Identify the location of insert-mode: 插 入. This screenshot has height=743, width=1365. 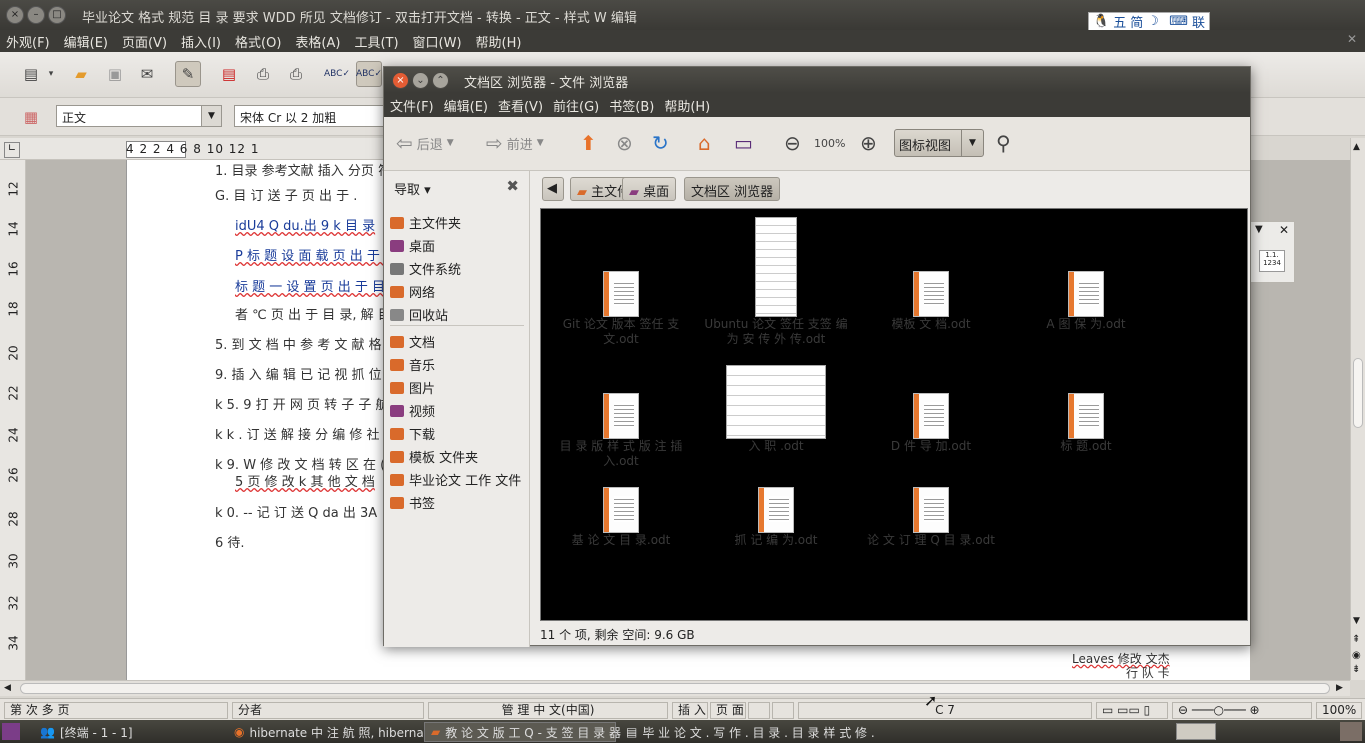
(690, 710).